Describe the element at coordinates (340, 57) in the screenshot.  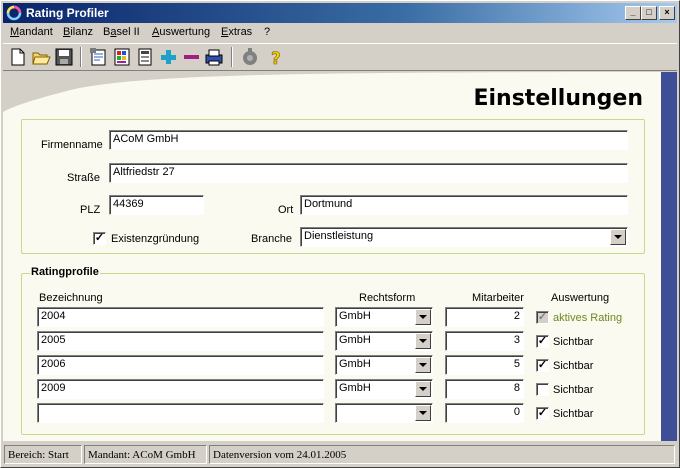
I see `toolbar: ?` at that location.